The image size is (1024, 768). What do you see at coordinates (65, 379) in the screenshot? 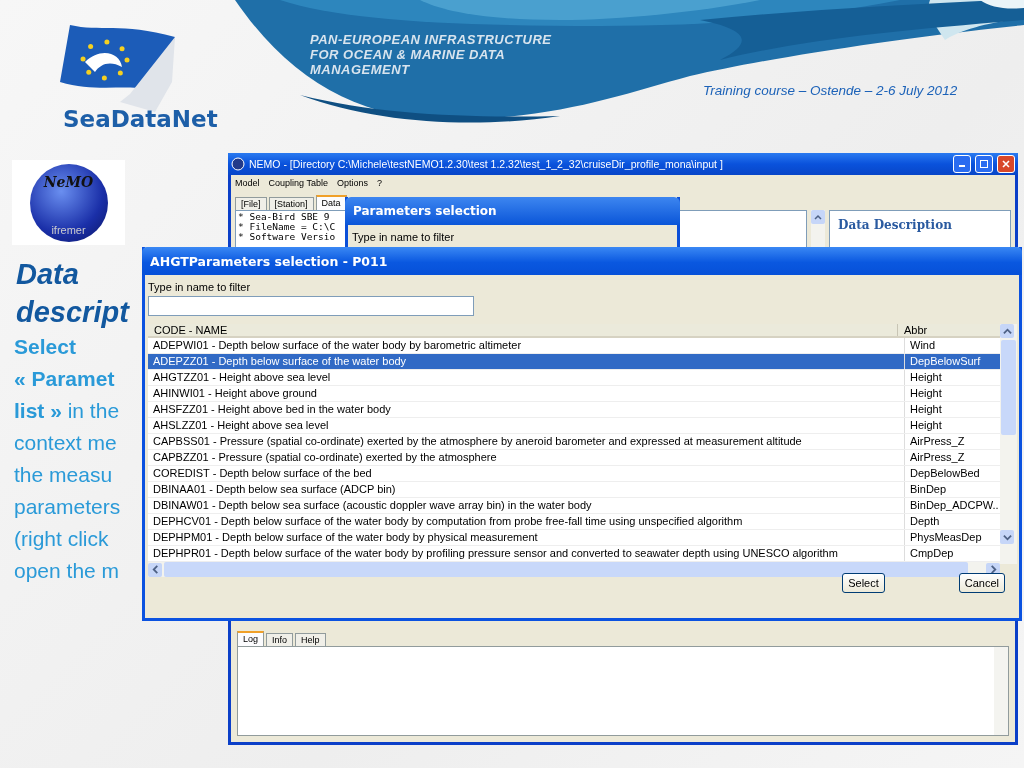
I see `slide-text: « Paramet` at bounding box center [65, 379].